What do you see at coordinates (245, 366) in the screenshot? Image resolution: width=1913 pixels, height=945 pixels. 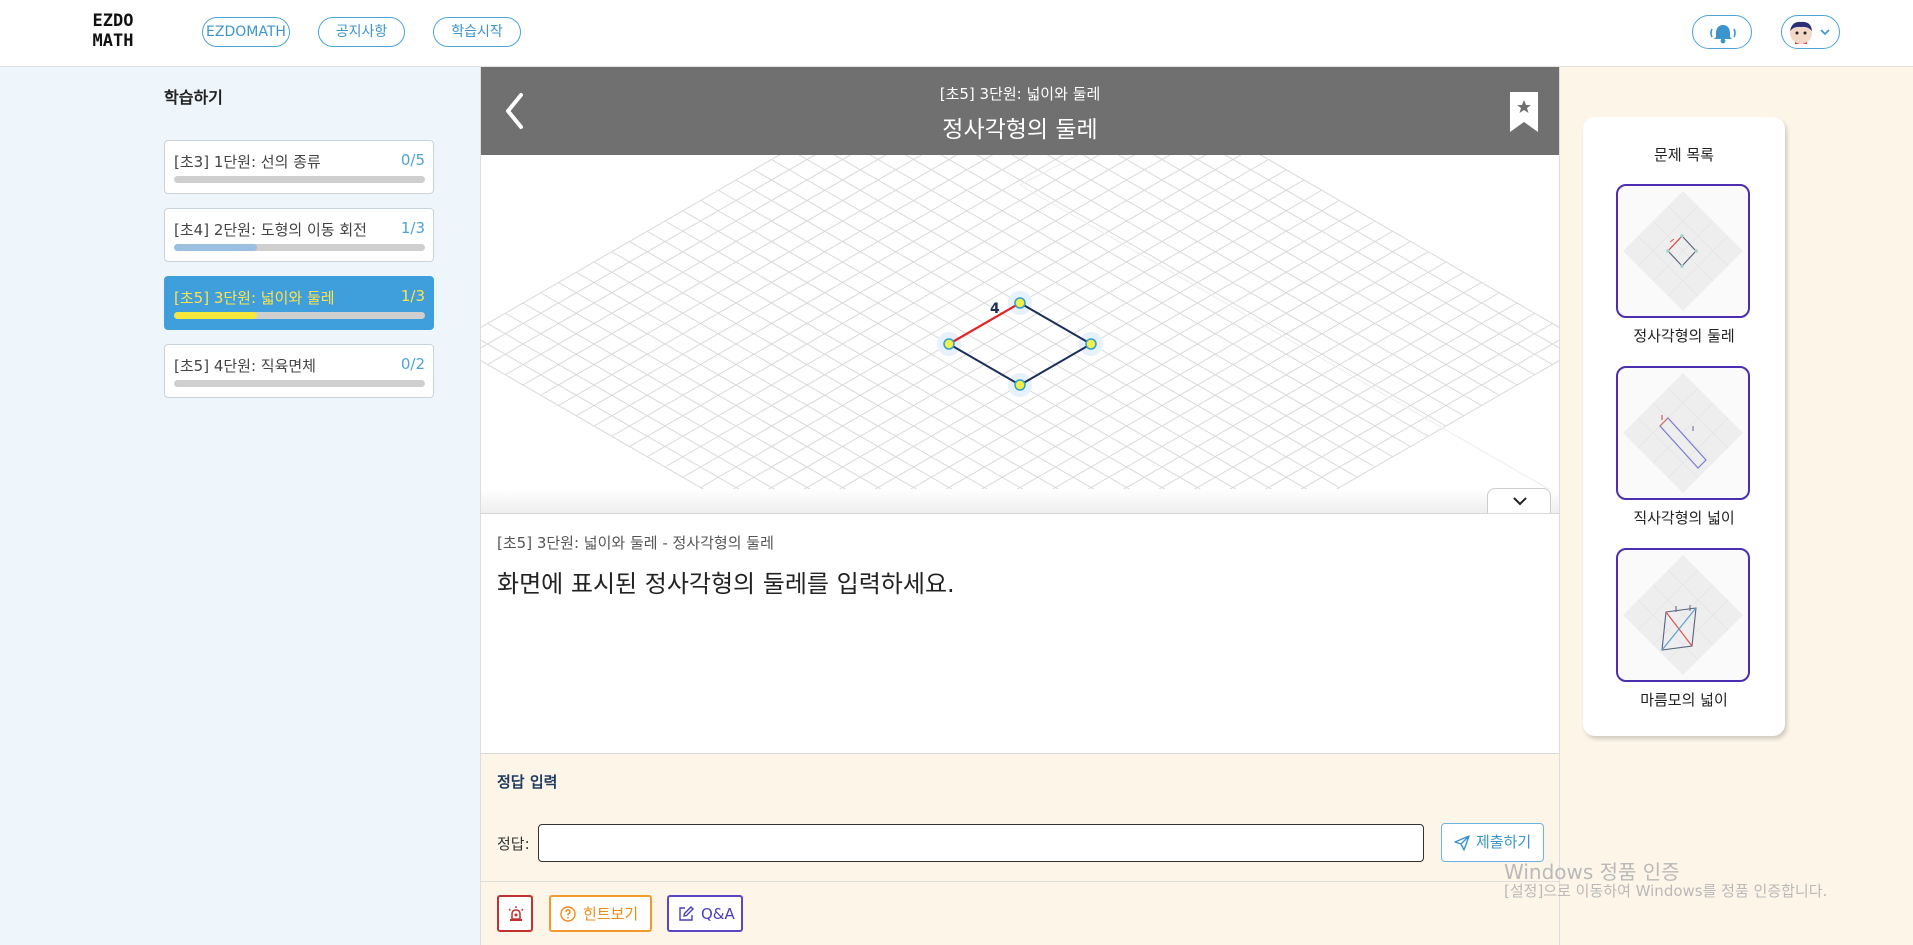 I see `unit-label: [초5] 4단원: 직육면체` at bounding box center [245, 366].